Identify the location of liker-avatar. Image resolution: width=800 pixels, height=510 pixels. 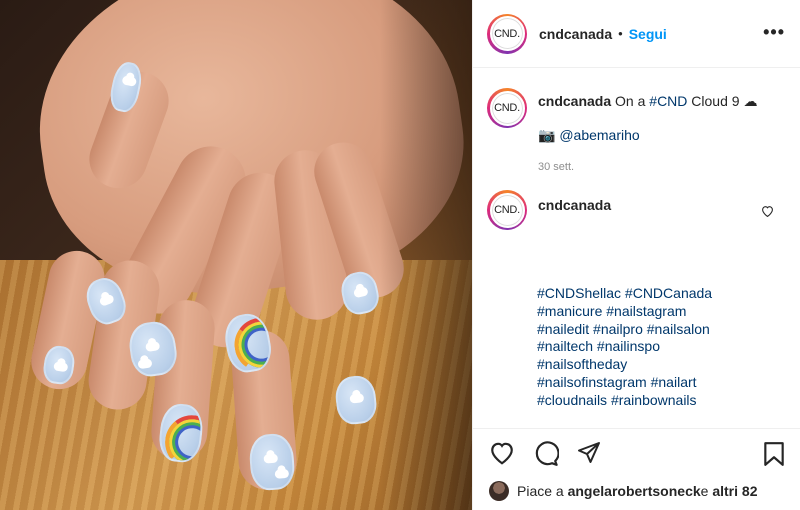
(499, 491).